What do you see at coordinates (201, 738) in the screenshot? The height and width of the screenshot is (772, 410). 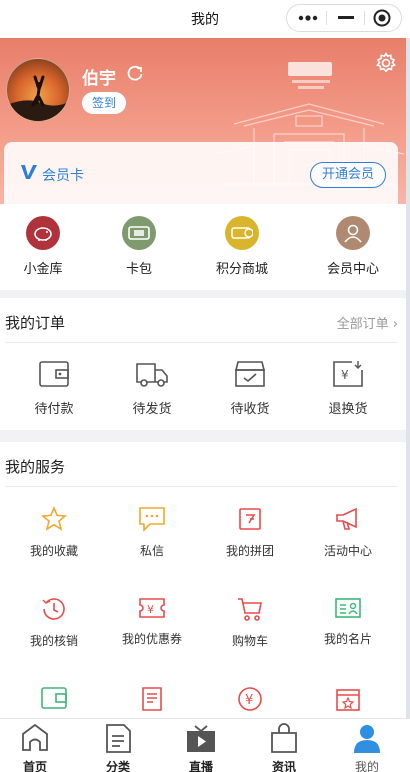 I see `tv-play-icon` at bounding box center [201, 738].